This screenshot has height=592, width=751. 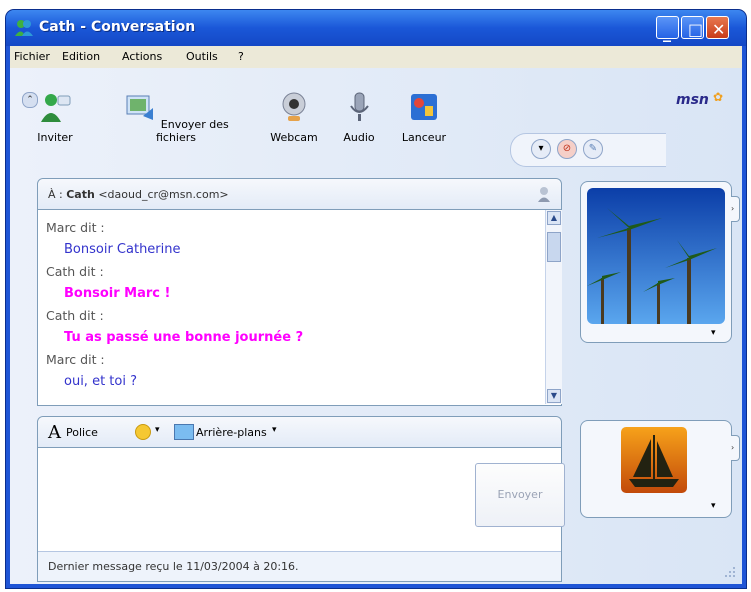 I want to click on customize-button: ✎, so click(x=593, y=149).